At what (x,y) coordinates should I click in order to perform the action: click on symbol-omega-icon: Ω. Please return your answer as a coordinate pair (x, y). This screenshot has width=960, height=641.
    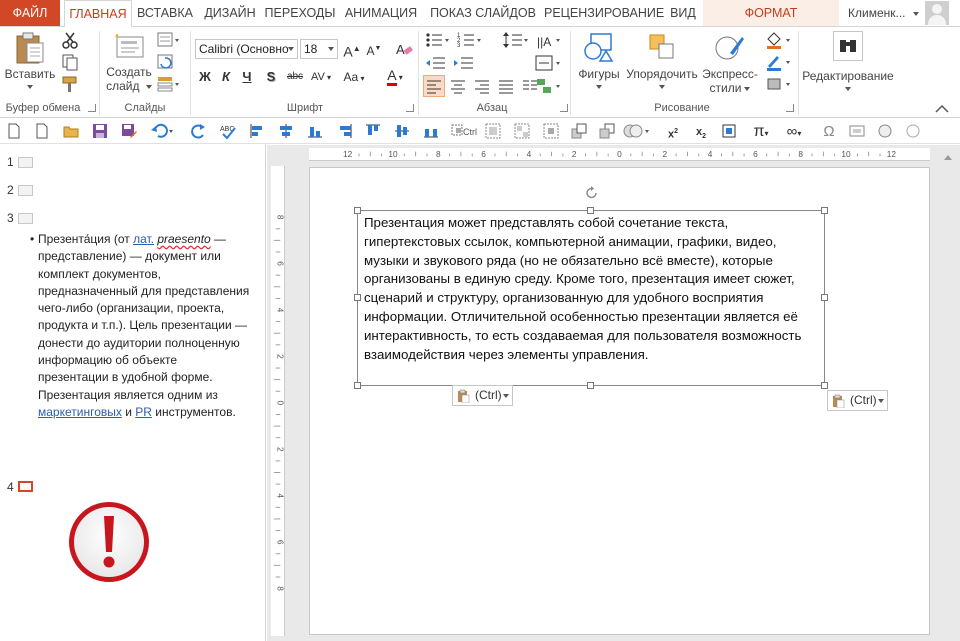
    Looking at the image, I should click on (829, 131).